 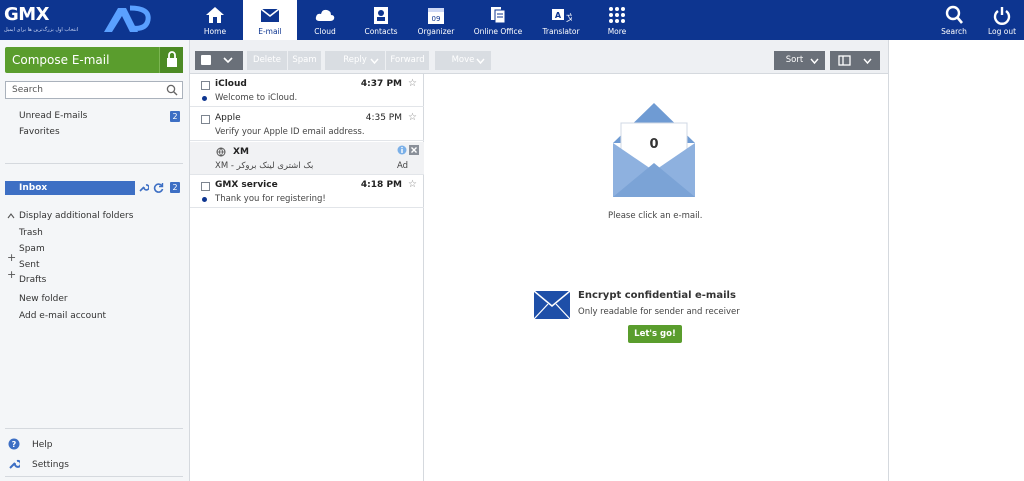 What do you see at coordinates (42, 445) in the screenshot?
I see `help-link: Help` at bounding box center [42, 445].